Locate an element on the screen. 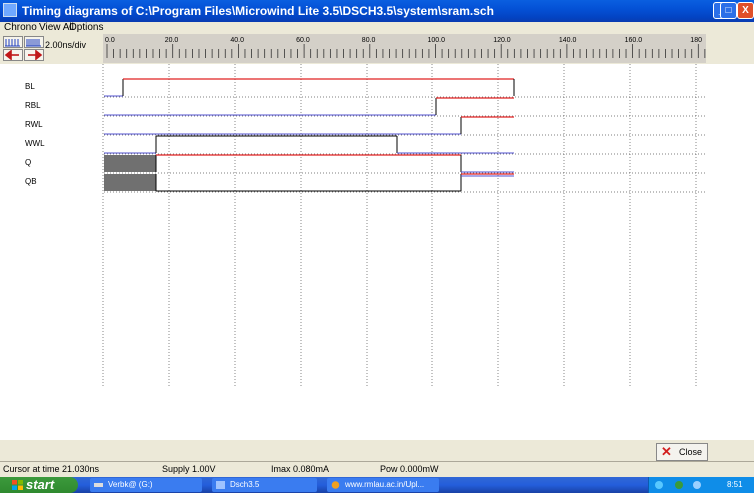 The height and width of the screenshot is (493, 754). taskbar-item-drive-label: Verbk@ (G:) is located at coordinates (130, 484).